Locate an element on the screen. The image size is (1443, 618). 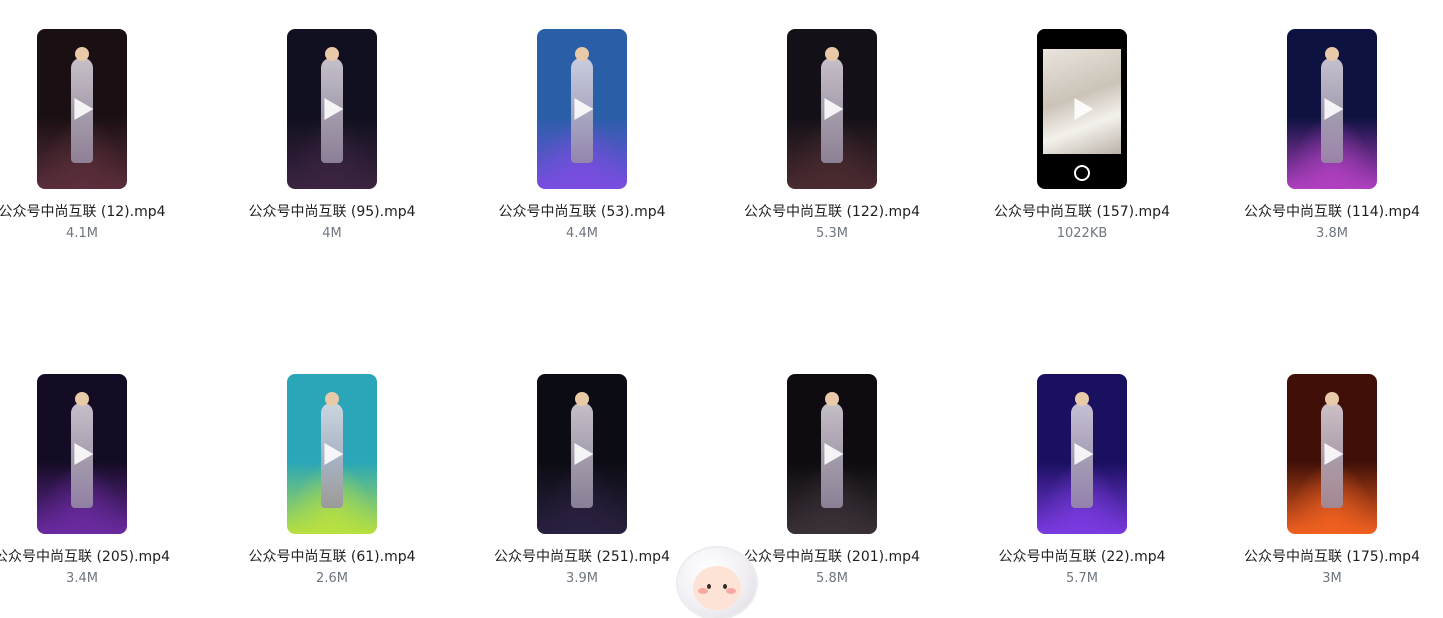
phone-status-bar is located at coordinates (1082, 39).